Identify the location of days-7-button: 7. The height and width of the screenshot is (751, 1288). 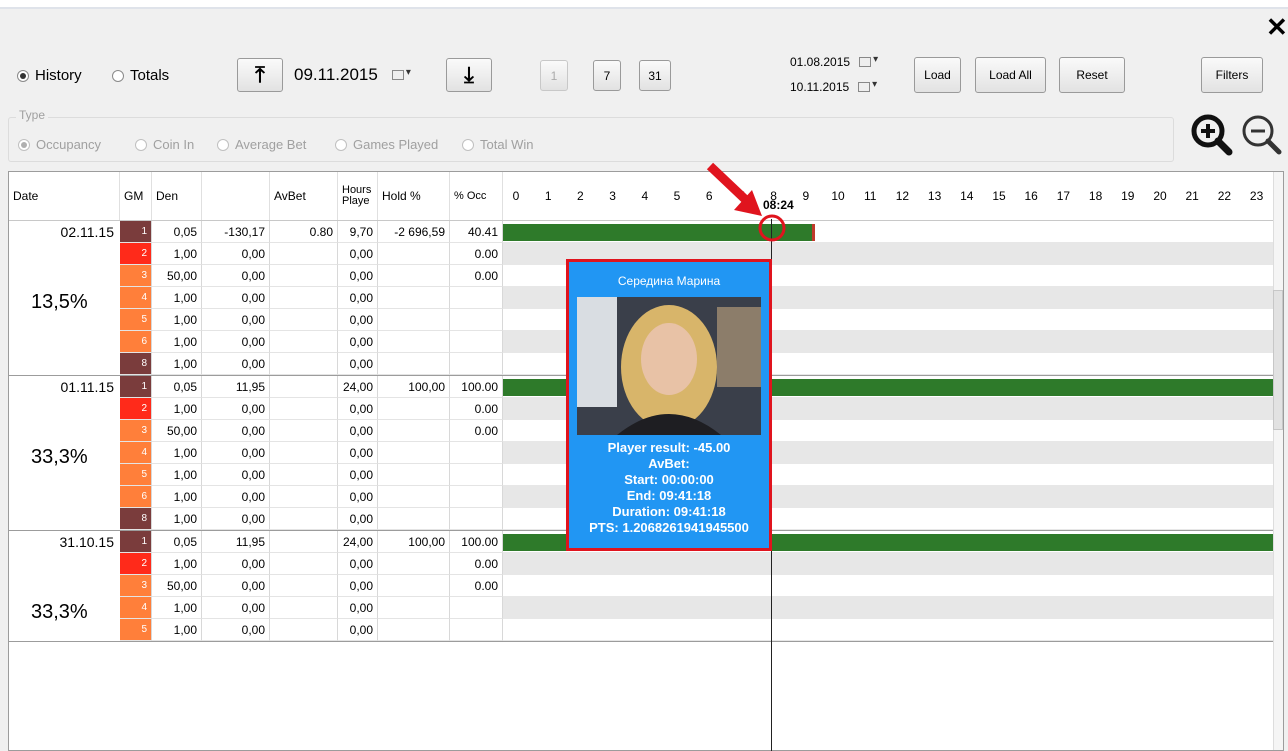
(607, 75).